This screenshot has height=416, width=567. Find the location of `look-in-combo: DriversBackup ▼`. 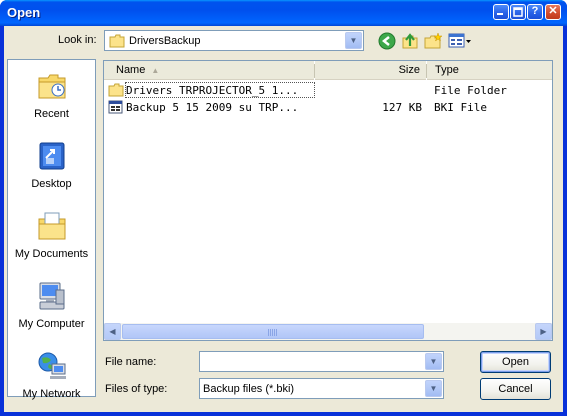

look-in-combo: DriversBackup ▼ is located at coordinates (234, 40).